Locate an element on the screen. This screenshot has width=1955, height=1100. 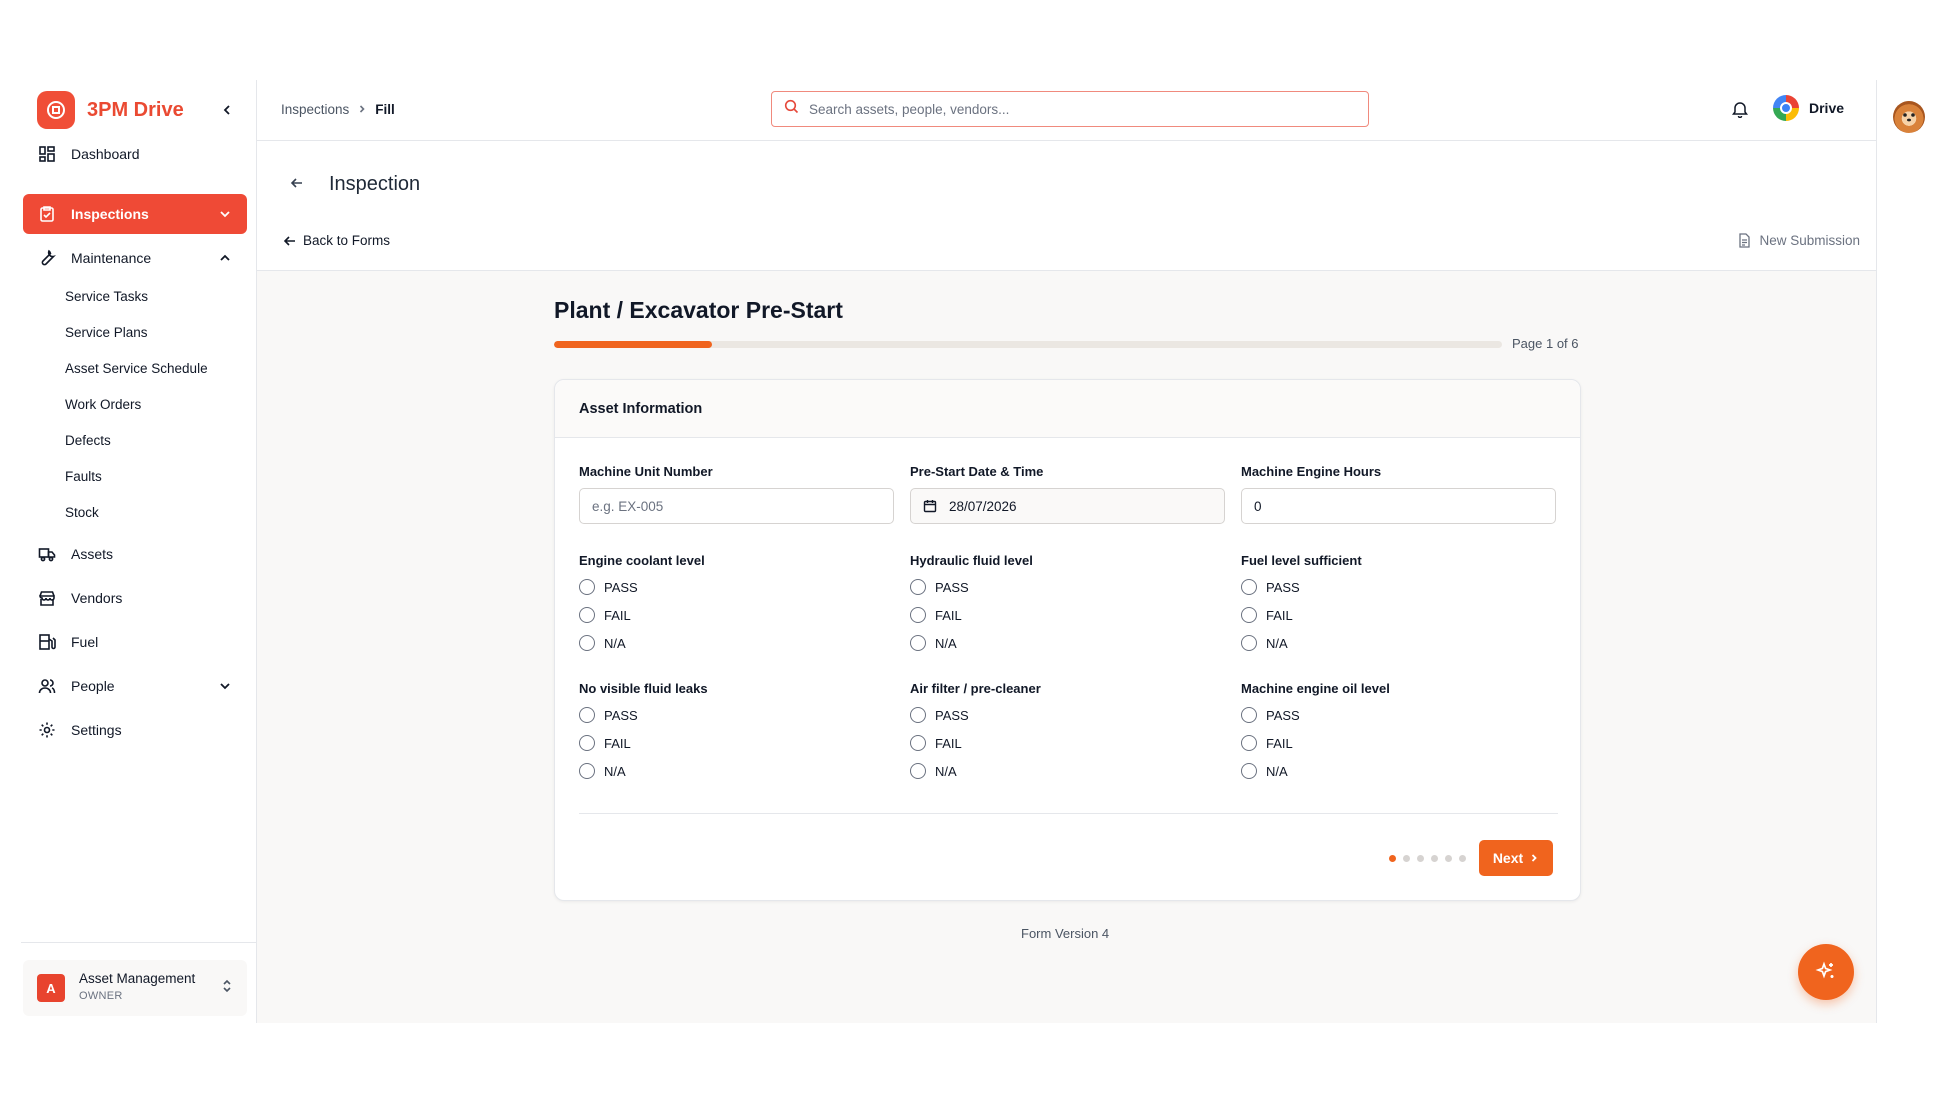
radio-engine-oil-fail: FAIL is located at coordinates (1267, 743).